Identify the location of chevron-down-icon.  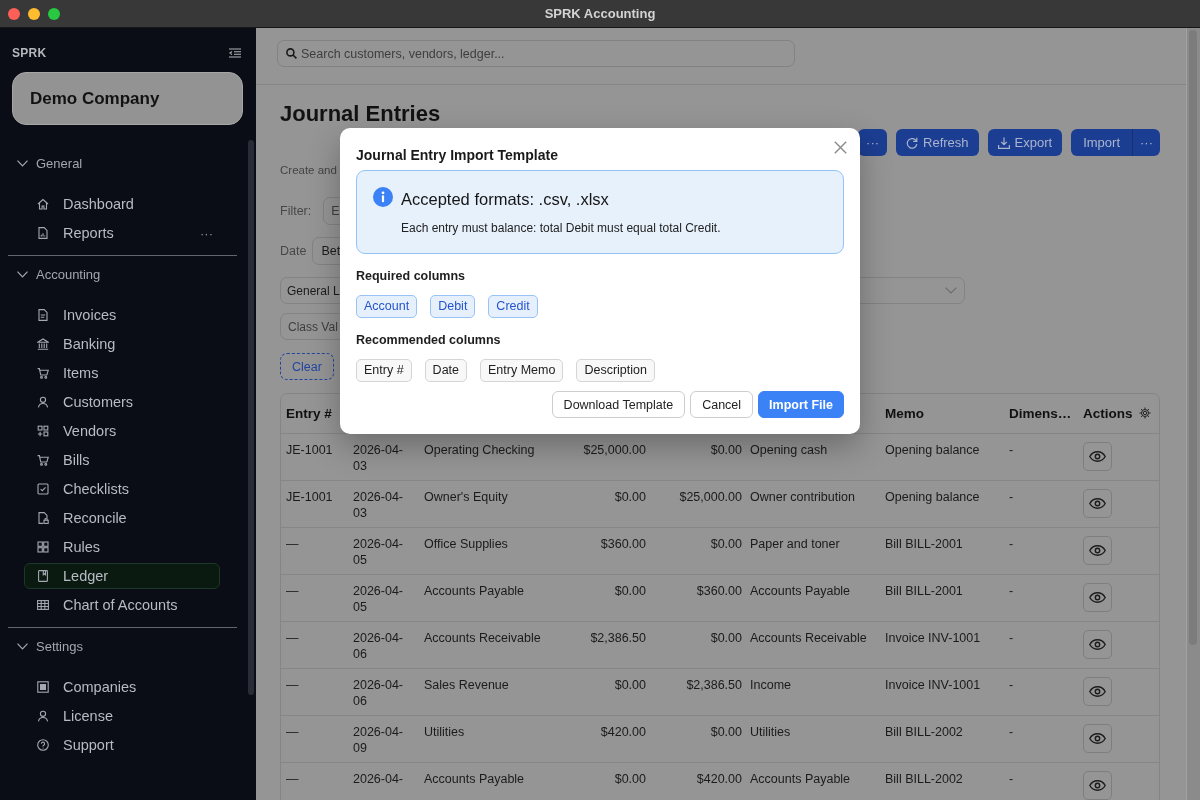
(951, 290).